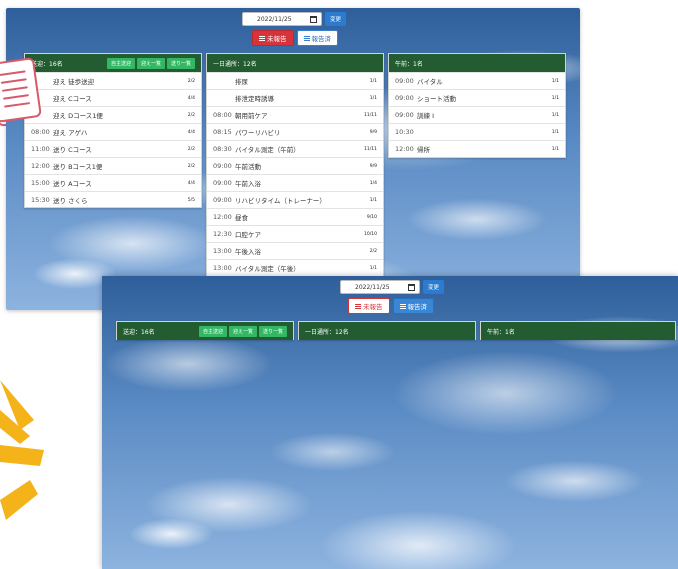 This screenshot has height=569, width=678. I want to click on list-item: 09:00 リハビリタイム（トレーナー） 1/1, so click(295, 199).